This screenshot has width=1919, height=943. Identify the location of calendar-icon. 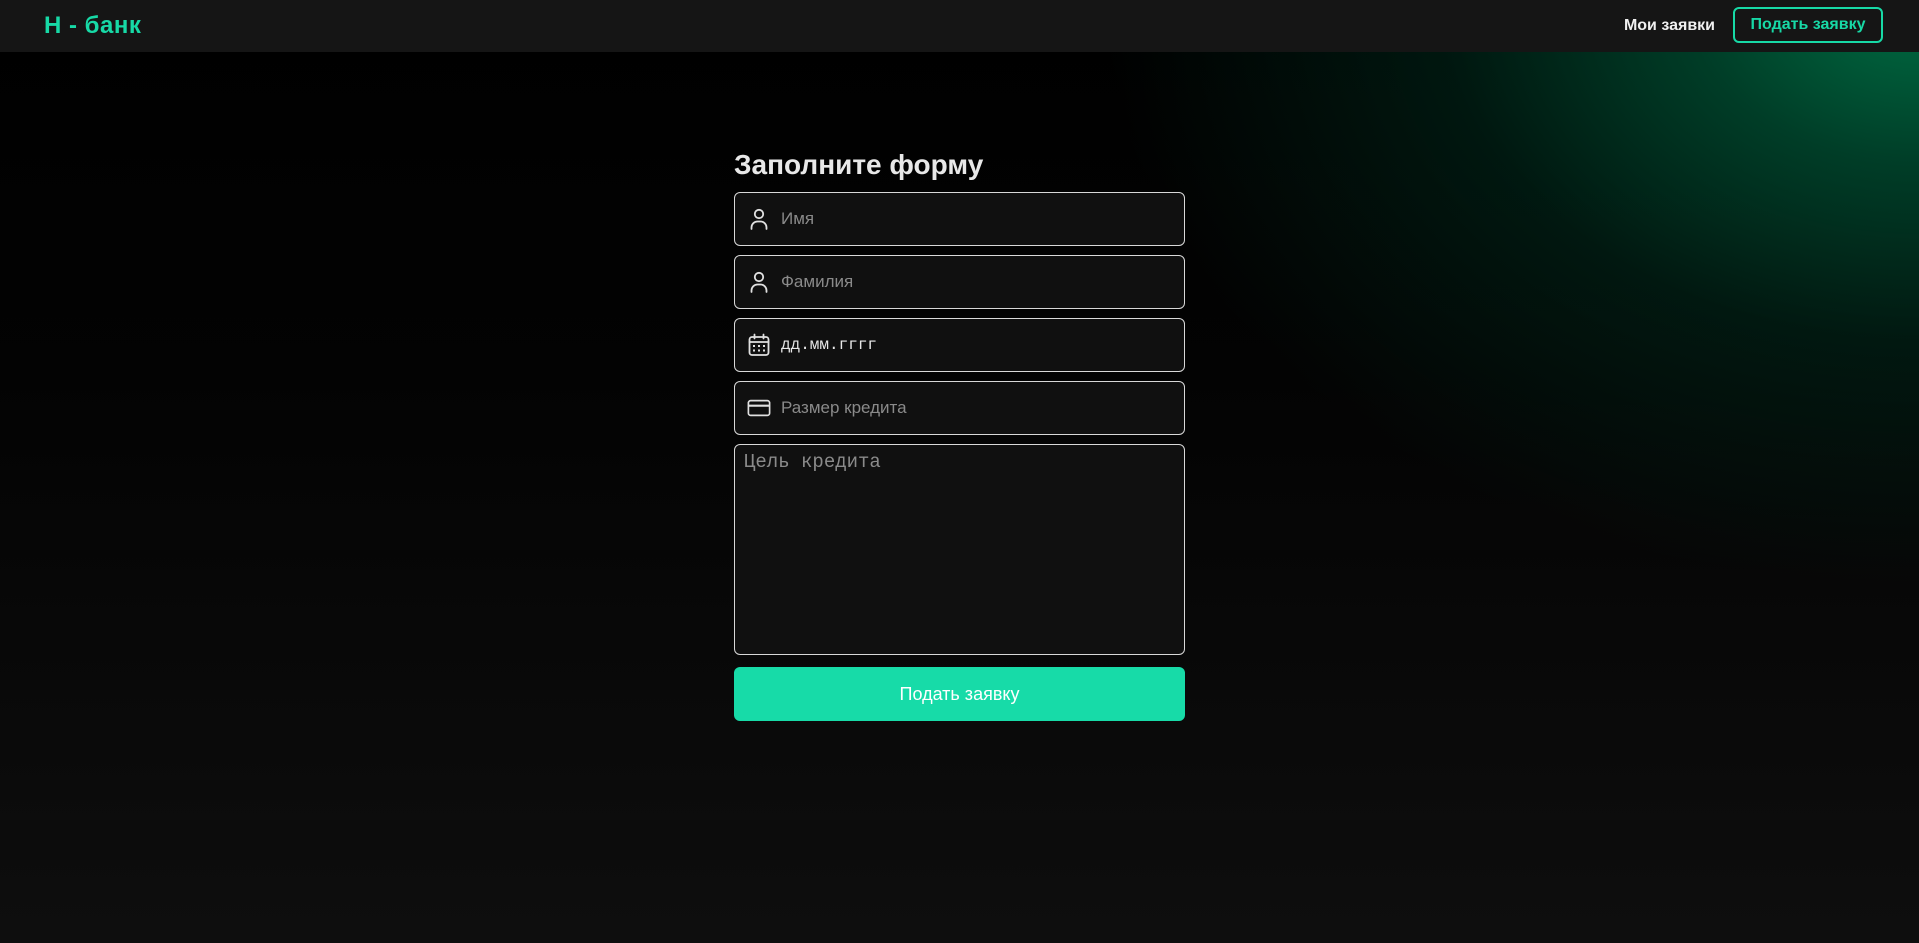
(759, 345).